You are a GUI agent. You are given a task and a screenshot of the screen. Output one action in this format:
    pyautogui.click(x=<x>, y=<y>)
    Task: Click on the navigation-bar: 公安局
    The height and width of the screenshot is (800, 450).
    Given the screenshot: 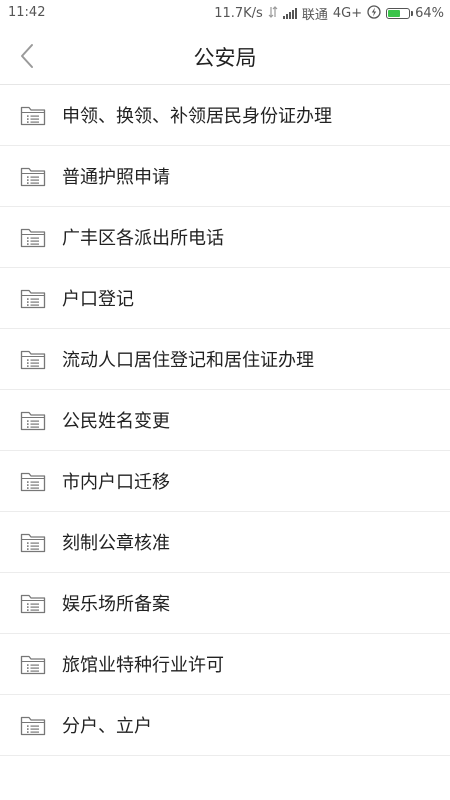 What is the action you would take?
    pyautogui.click(x=225, y=55)
    